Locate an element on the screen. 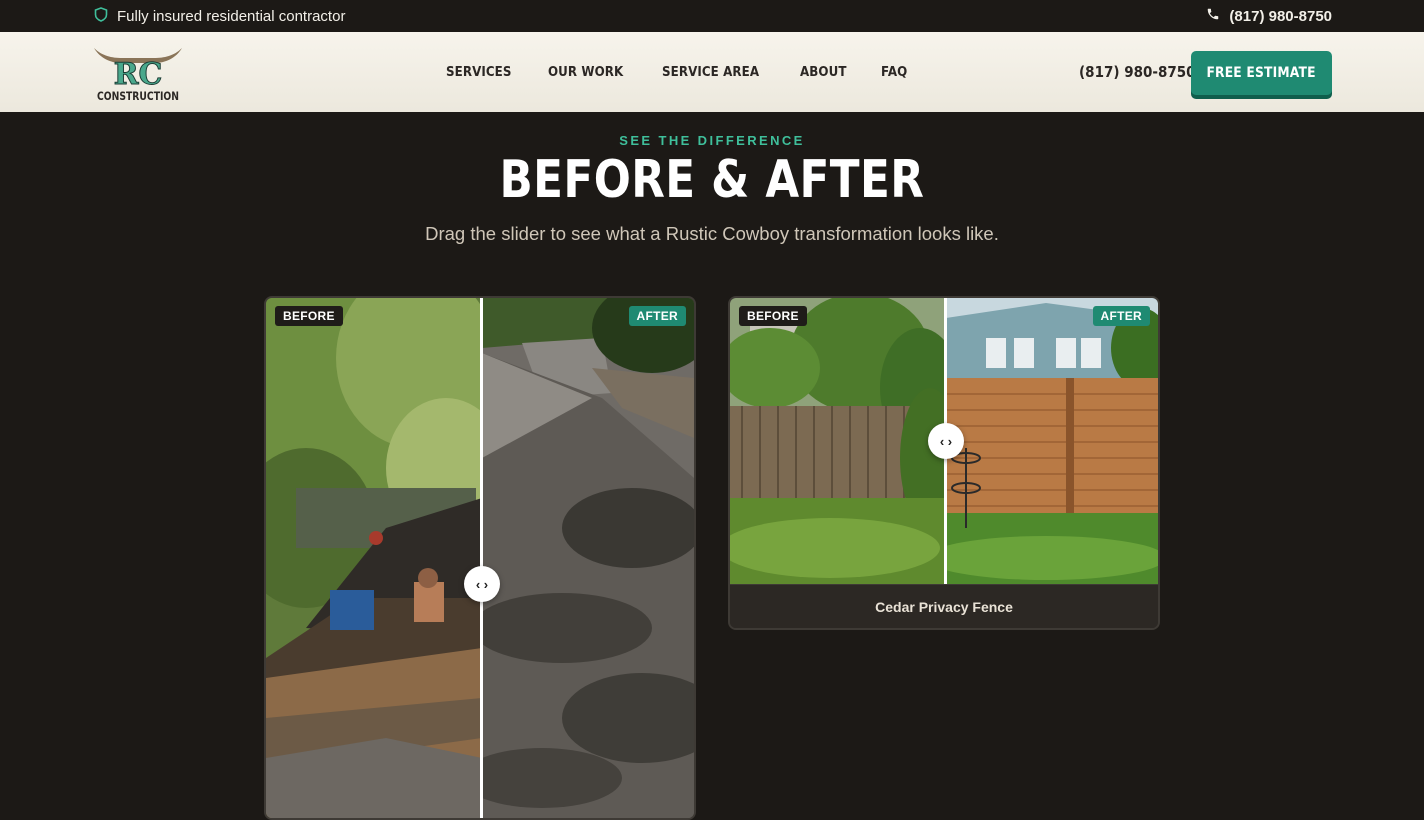  nav-our-work: OUR WORK is located at coordinates (585, 72).